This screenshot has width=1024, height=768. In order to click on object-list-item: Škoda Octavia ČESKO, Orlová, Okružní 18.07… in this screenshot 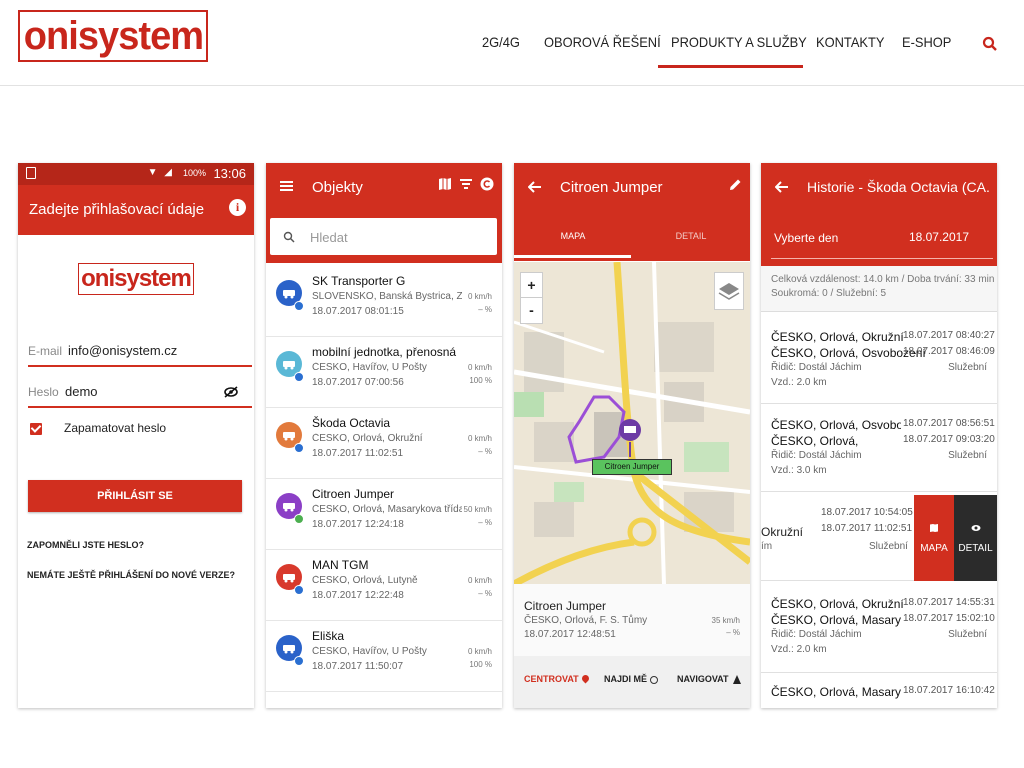, I will do `click(384, 443)`.